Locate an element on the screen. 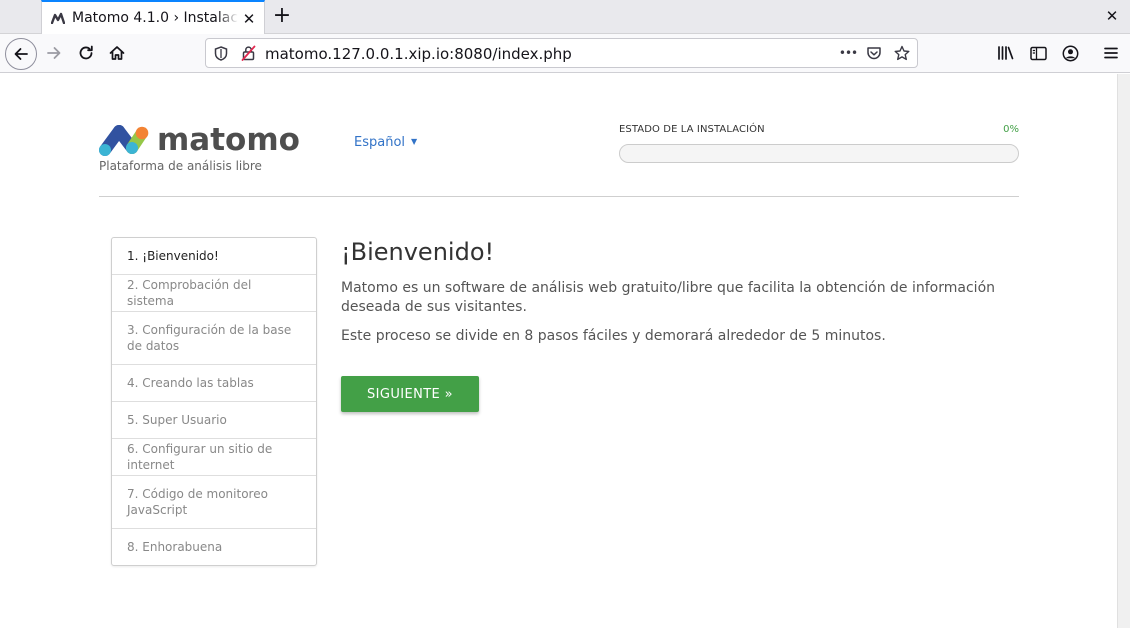 The width and height of the screenshot is (1130, 628). back-icon is located at coordinates (21, 54).